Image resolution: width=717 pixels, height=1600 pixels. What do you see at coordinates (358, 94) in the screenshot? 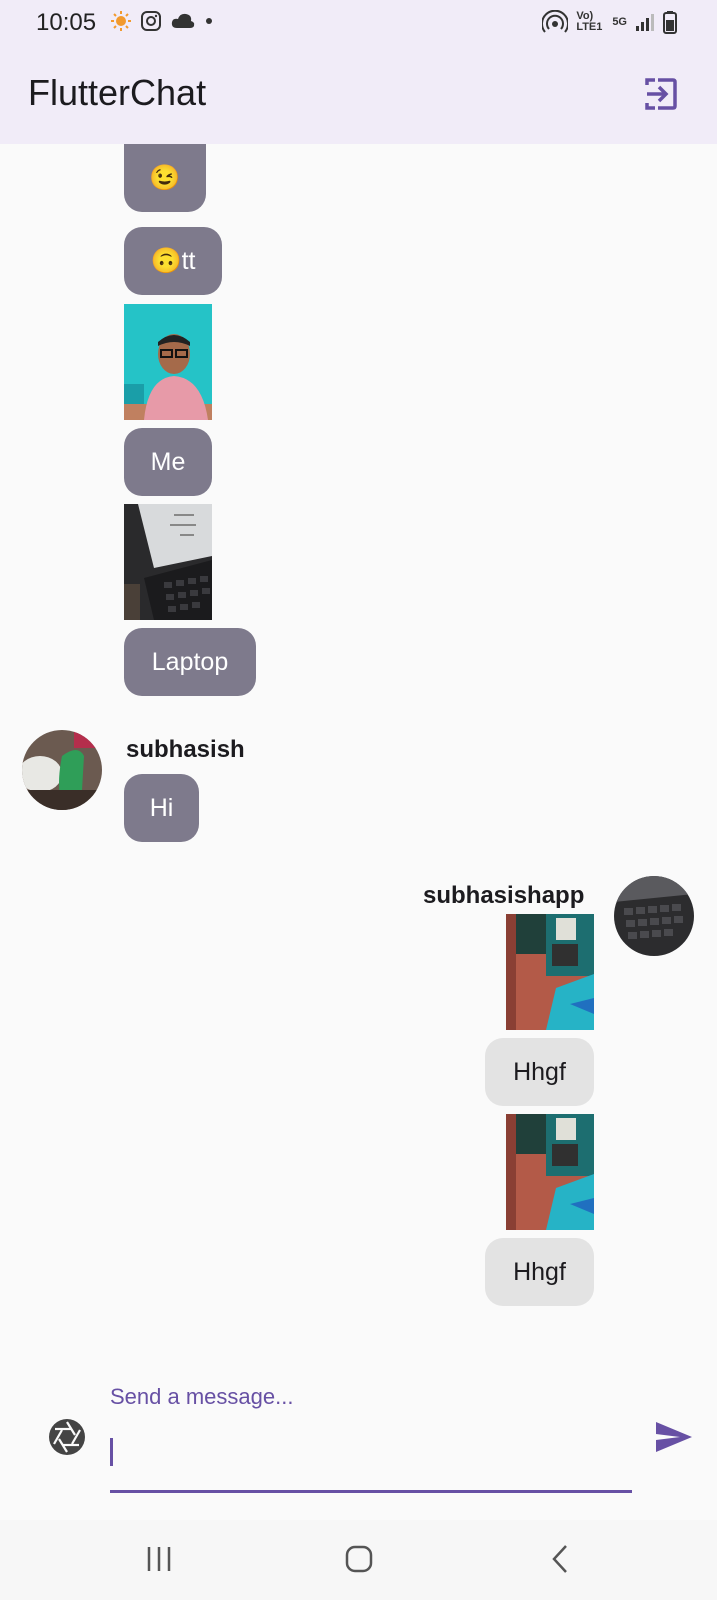
I see `app-bar: FlutterChat` at bounding box center [358, 94].